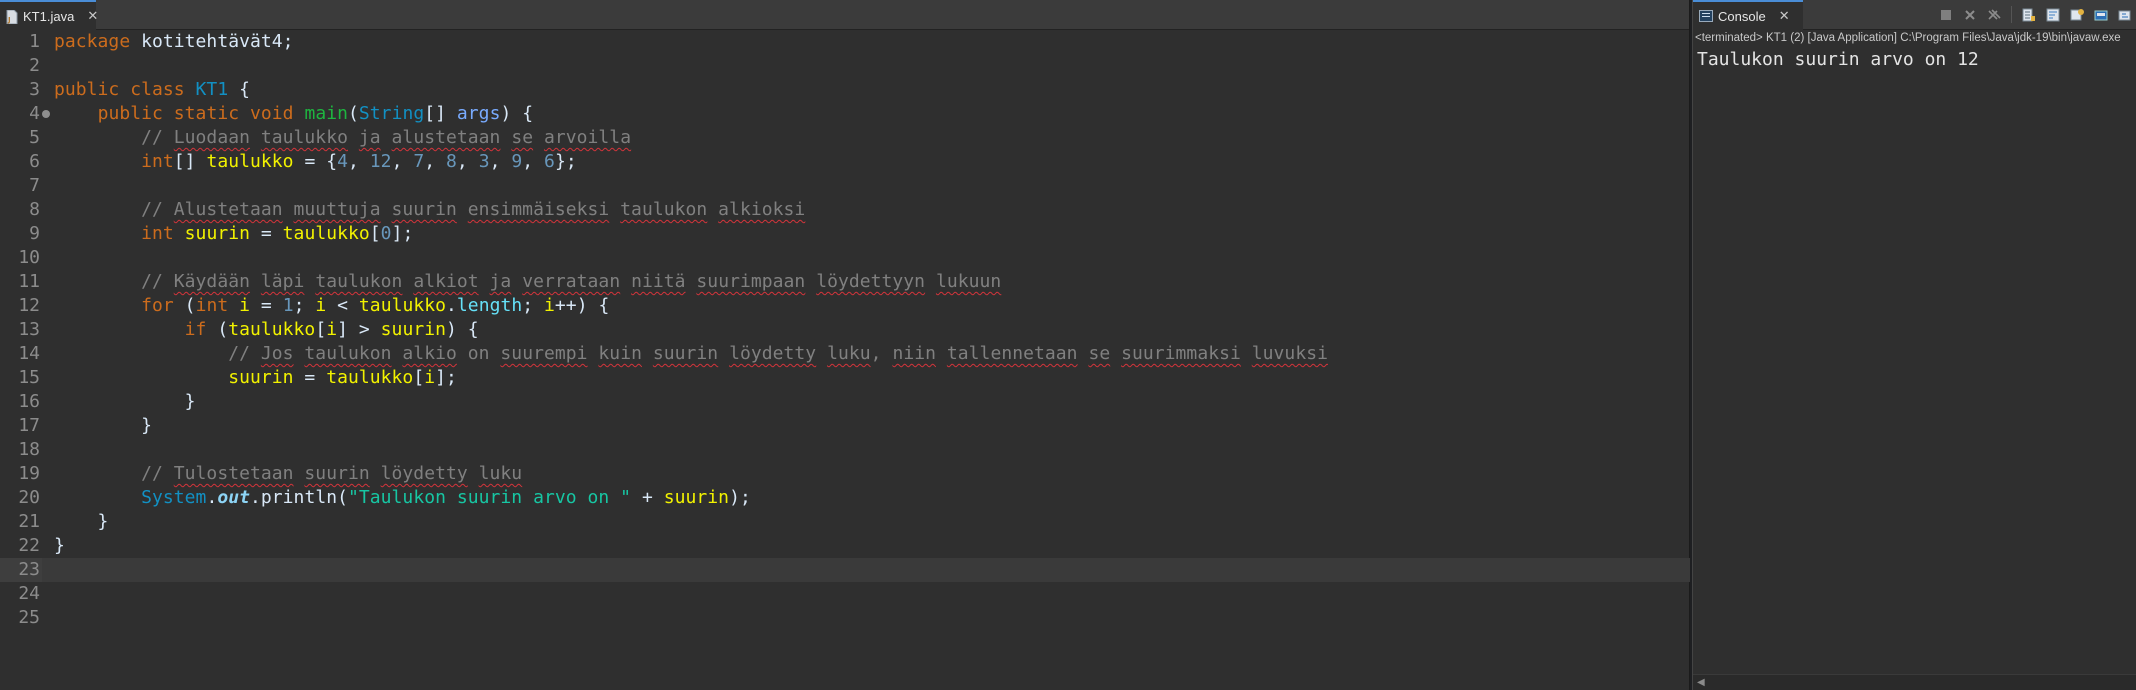 The image size is (2136, 690). I want to click on tab-kt1-java: J KT1.java ✕, so click(49, 15).